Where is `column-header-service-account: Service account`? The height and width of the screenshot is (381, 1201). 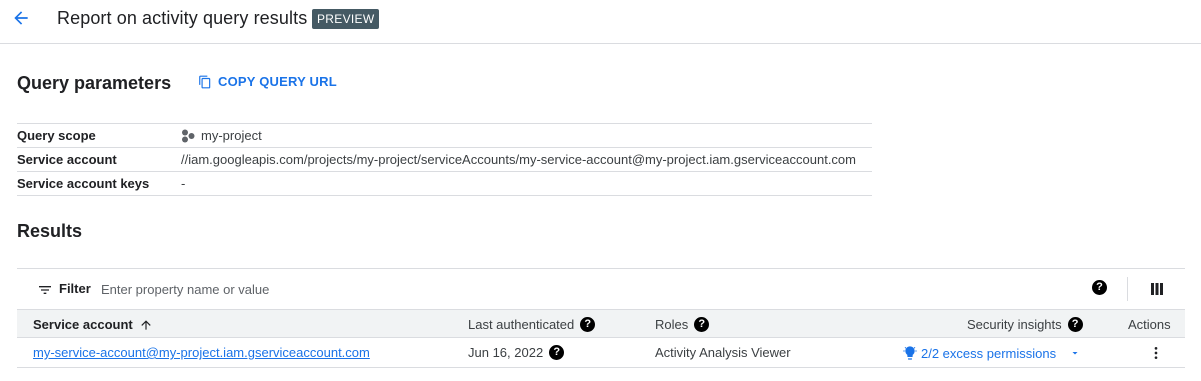
column-header-service-account: Service account is located at coordinates (93, 324).